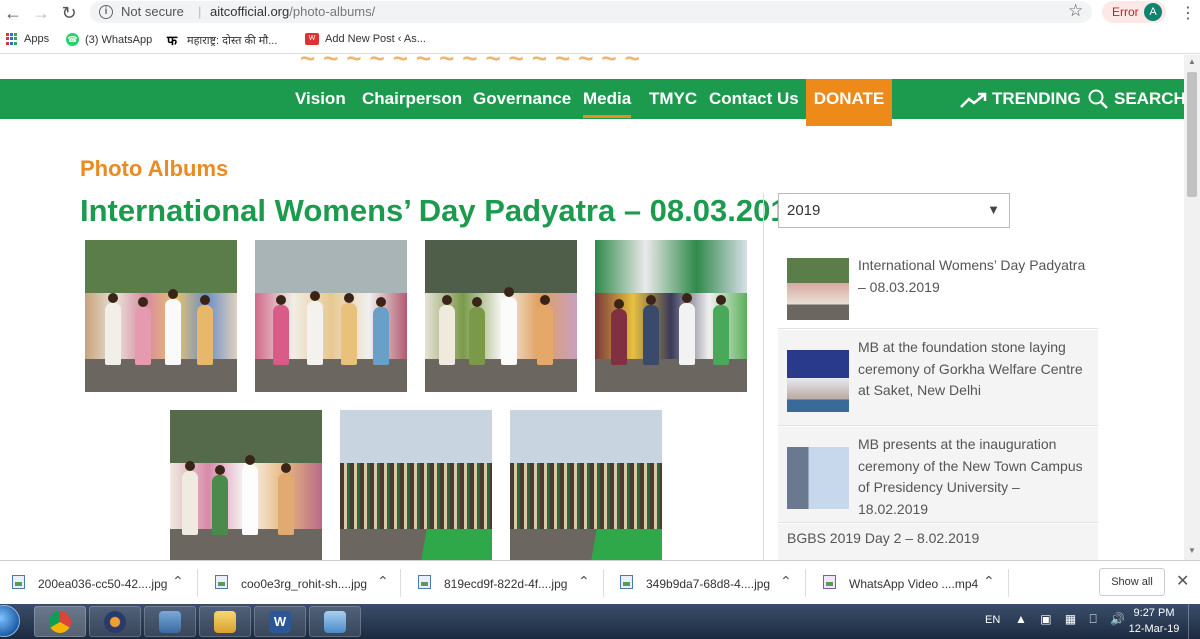 The height and width of the screenshot is (639, 1200). I want to click on download-item: coo0e3rg_rohit-sh....jpg ⌃, so click(308, 583).